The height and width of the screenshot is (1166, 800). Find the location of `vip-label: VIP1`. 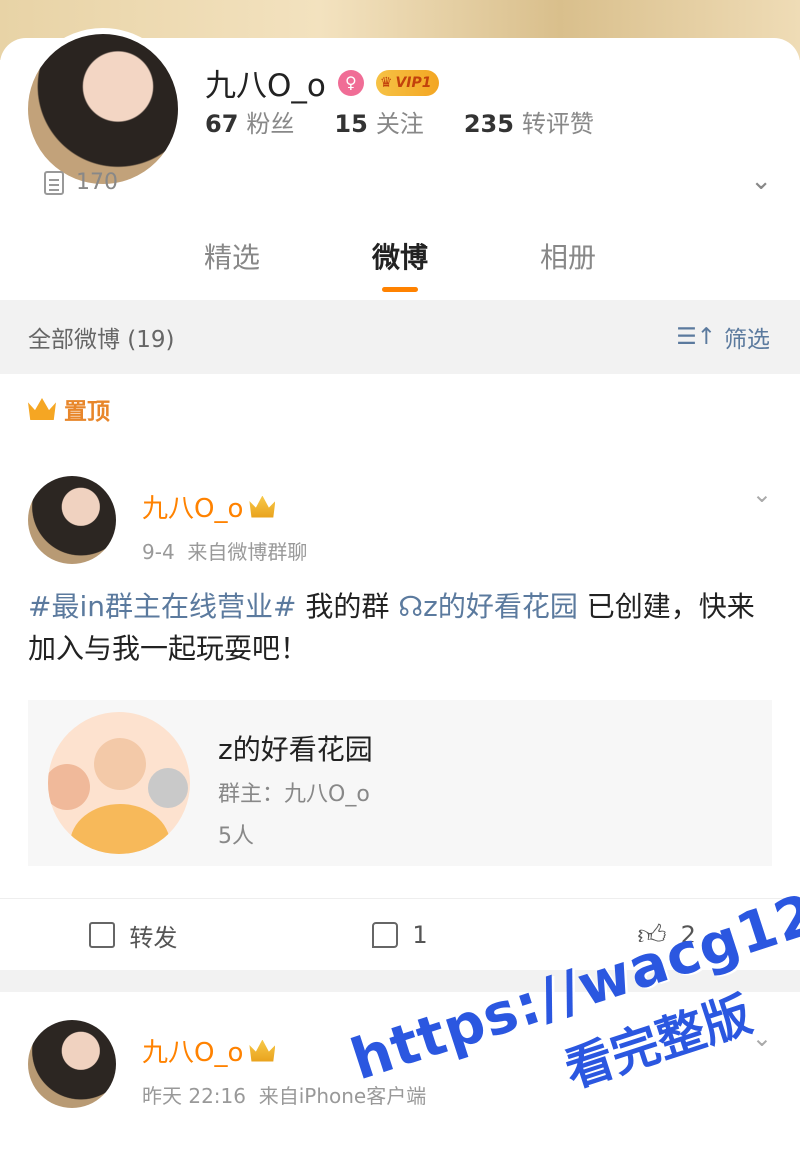

vip-label: VIP1 is located at coordinates (413, 82).